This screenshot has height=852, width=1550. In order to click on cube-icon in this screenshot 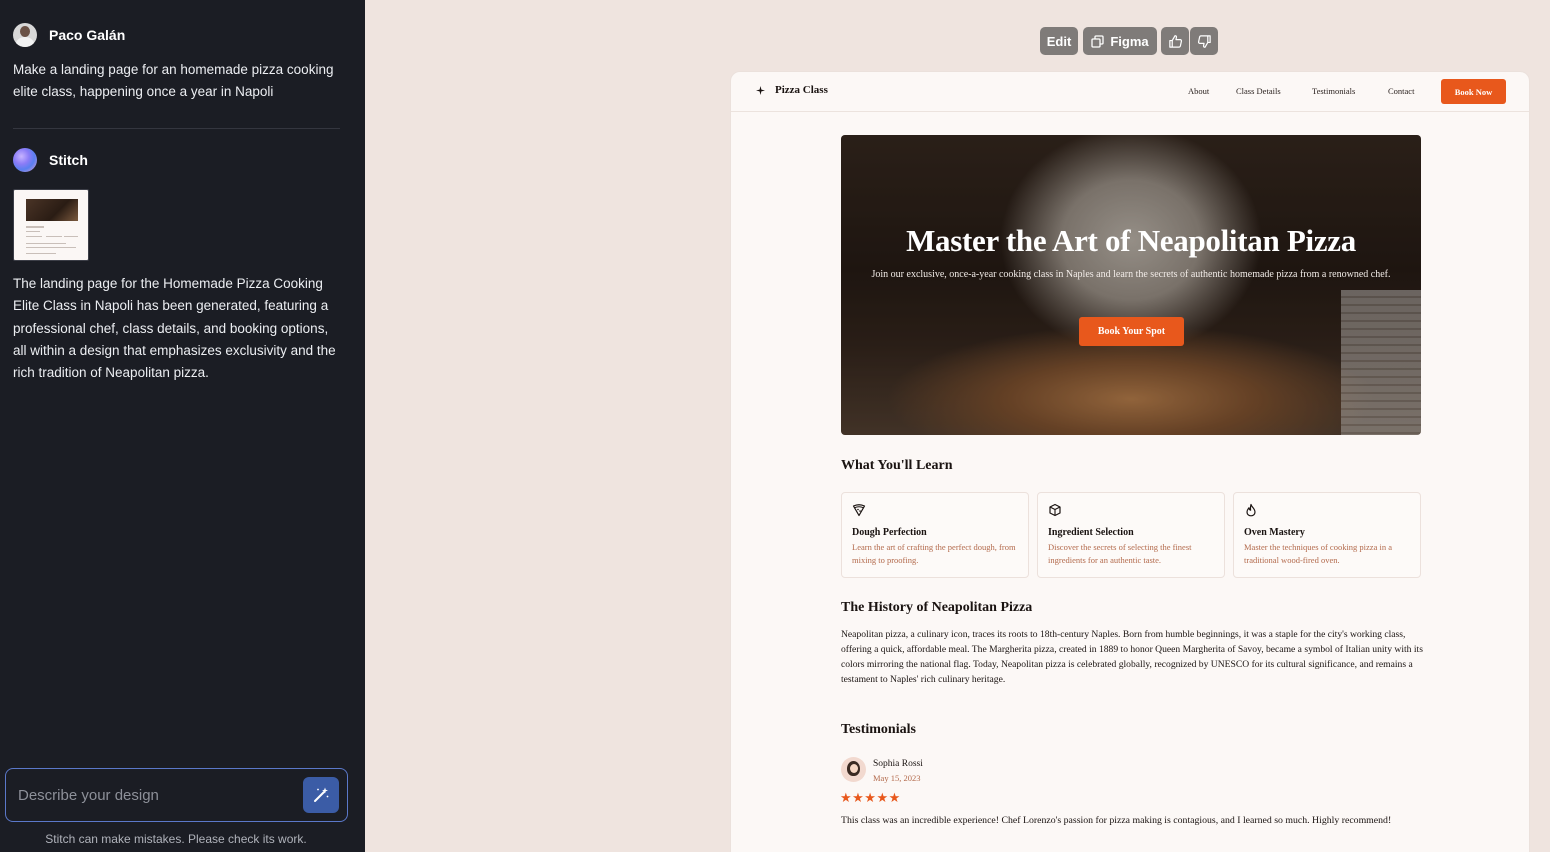, I will do `click(1055, 510)`.